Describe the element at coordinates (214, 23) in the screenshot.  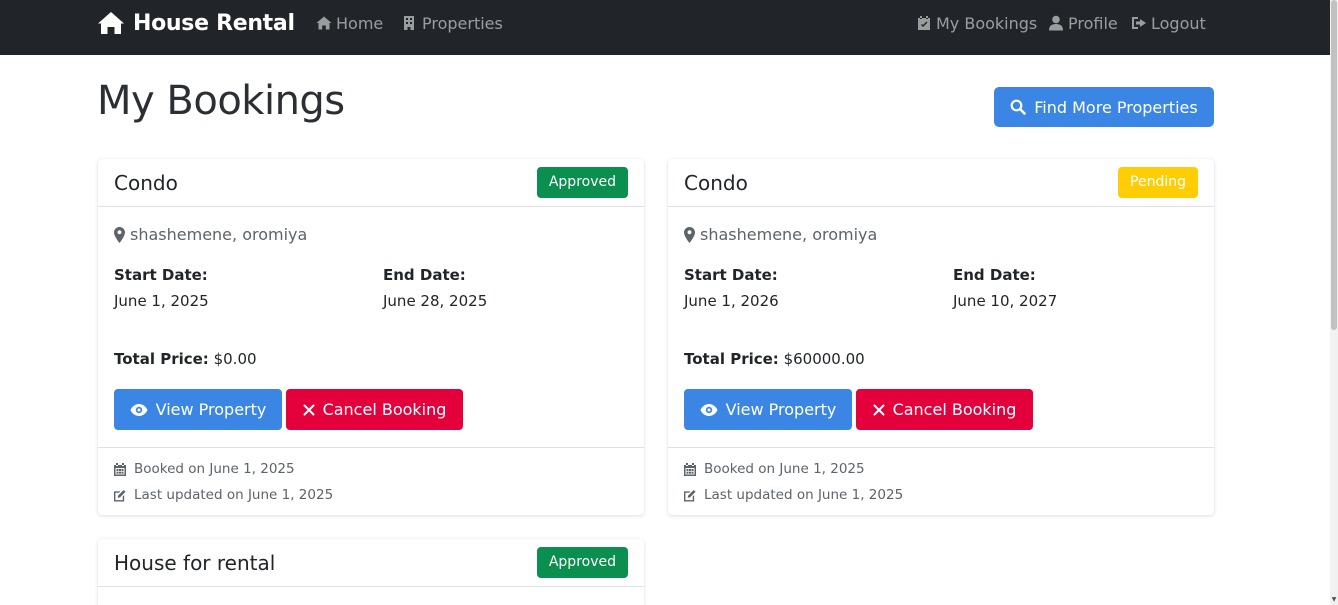
I see `brand-label: House Rental` at that location.